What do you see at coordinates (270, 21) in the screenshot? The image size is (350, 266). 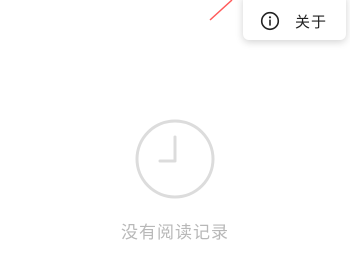 I see `info-icon` at bounding box center [270, 21].